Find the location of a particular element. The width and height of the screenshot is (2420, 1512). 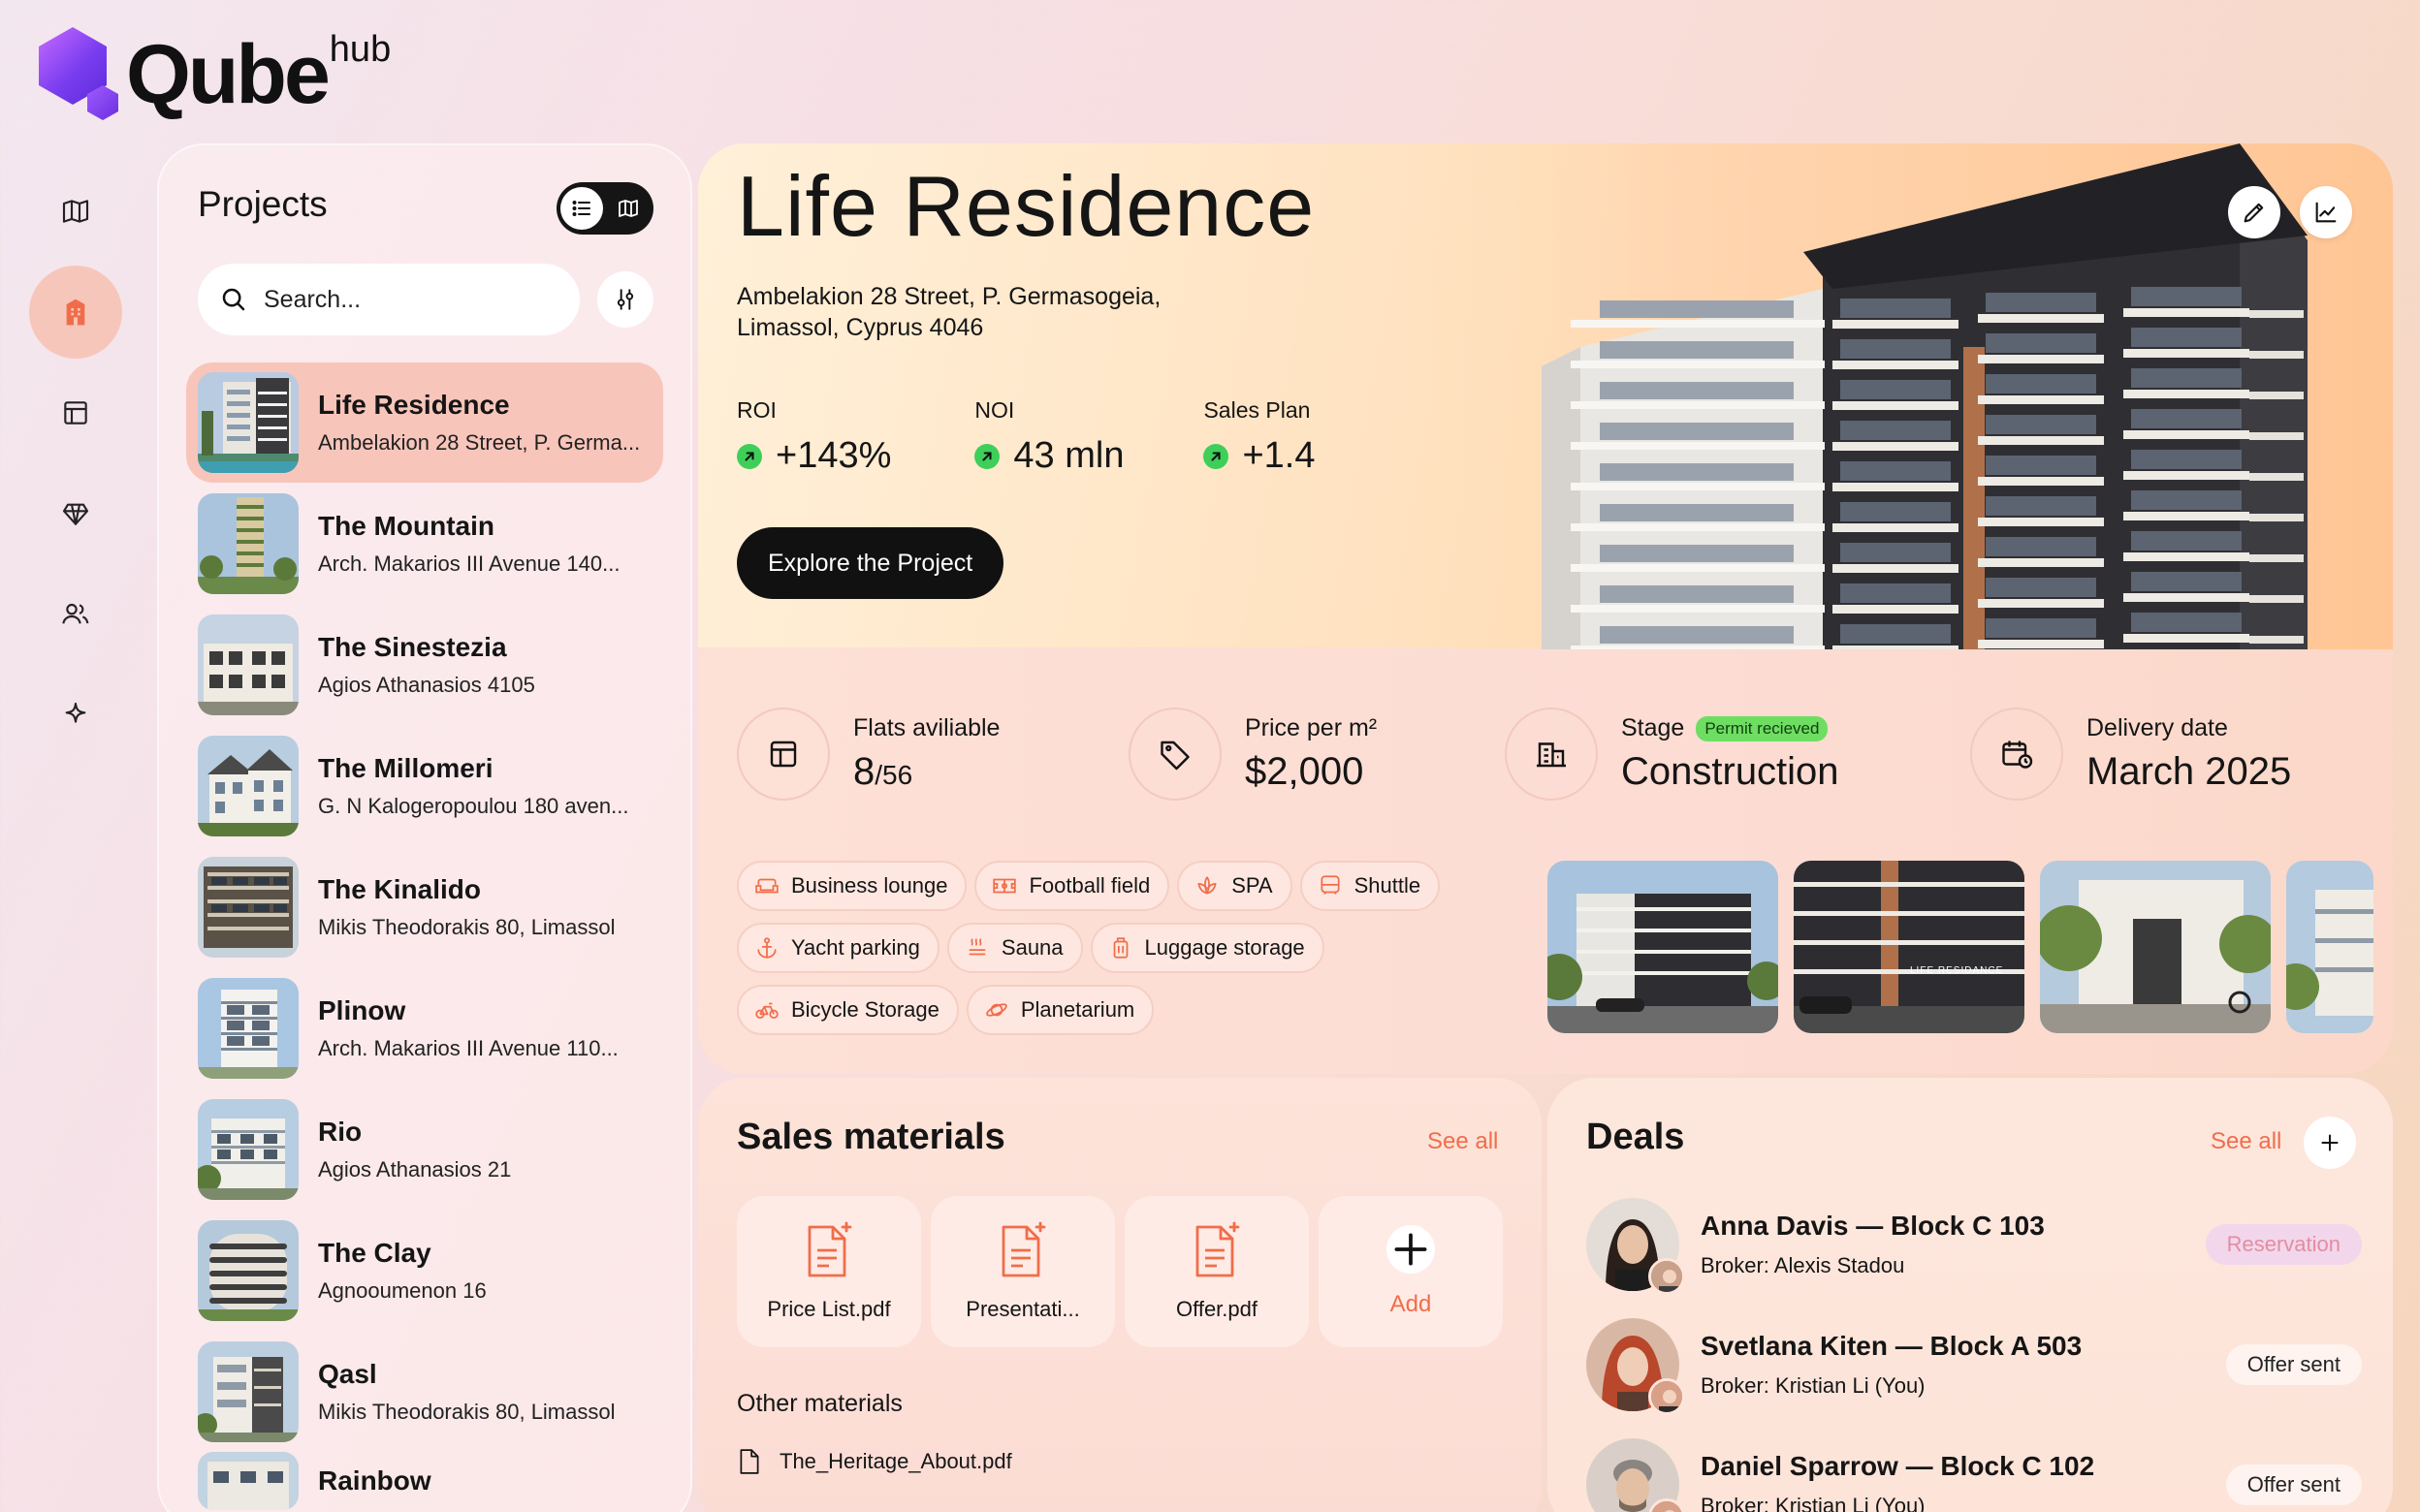

project-name: The Mountain is located at coordinates (406, 526).